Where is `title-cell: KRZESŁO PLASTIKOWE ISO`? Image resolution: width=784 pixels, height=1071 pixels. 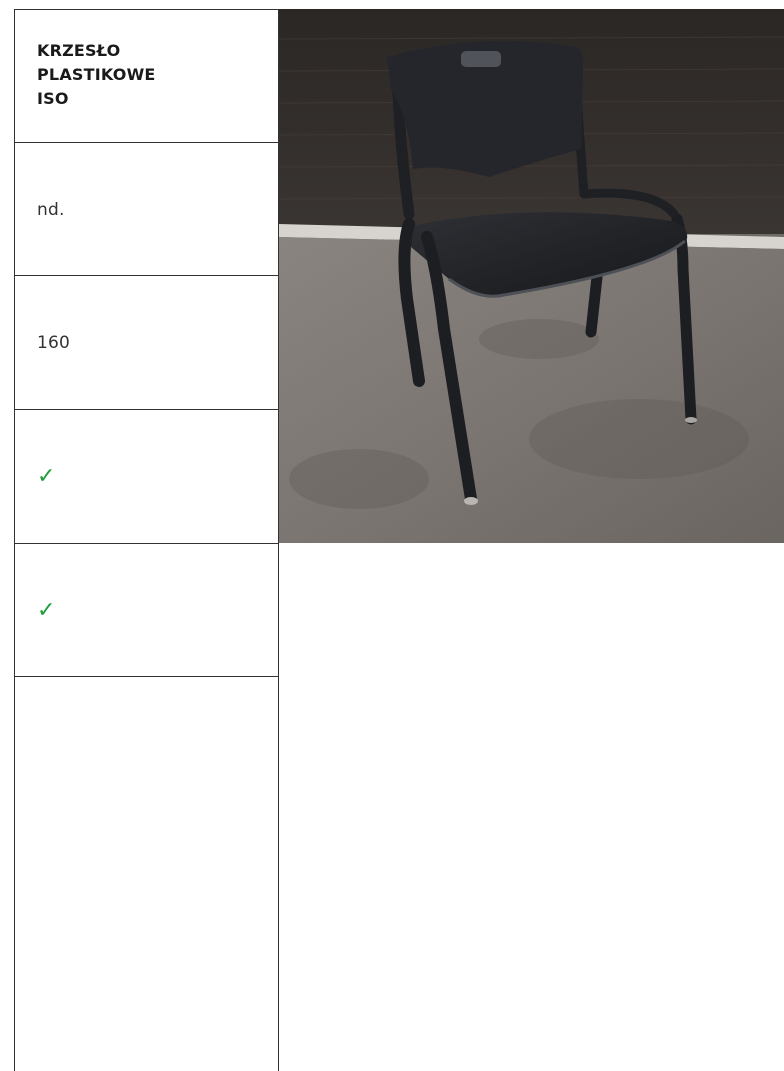
title-cell: KRZESŁO PLASTIKOWE ISO is located at coordinates (146, 76).